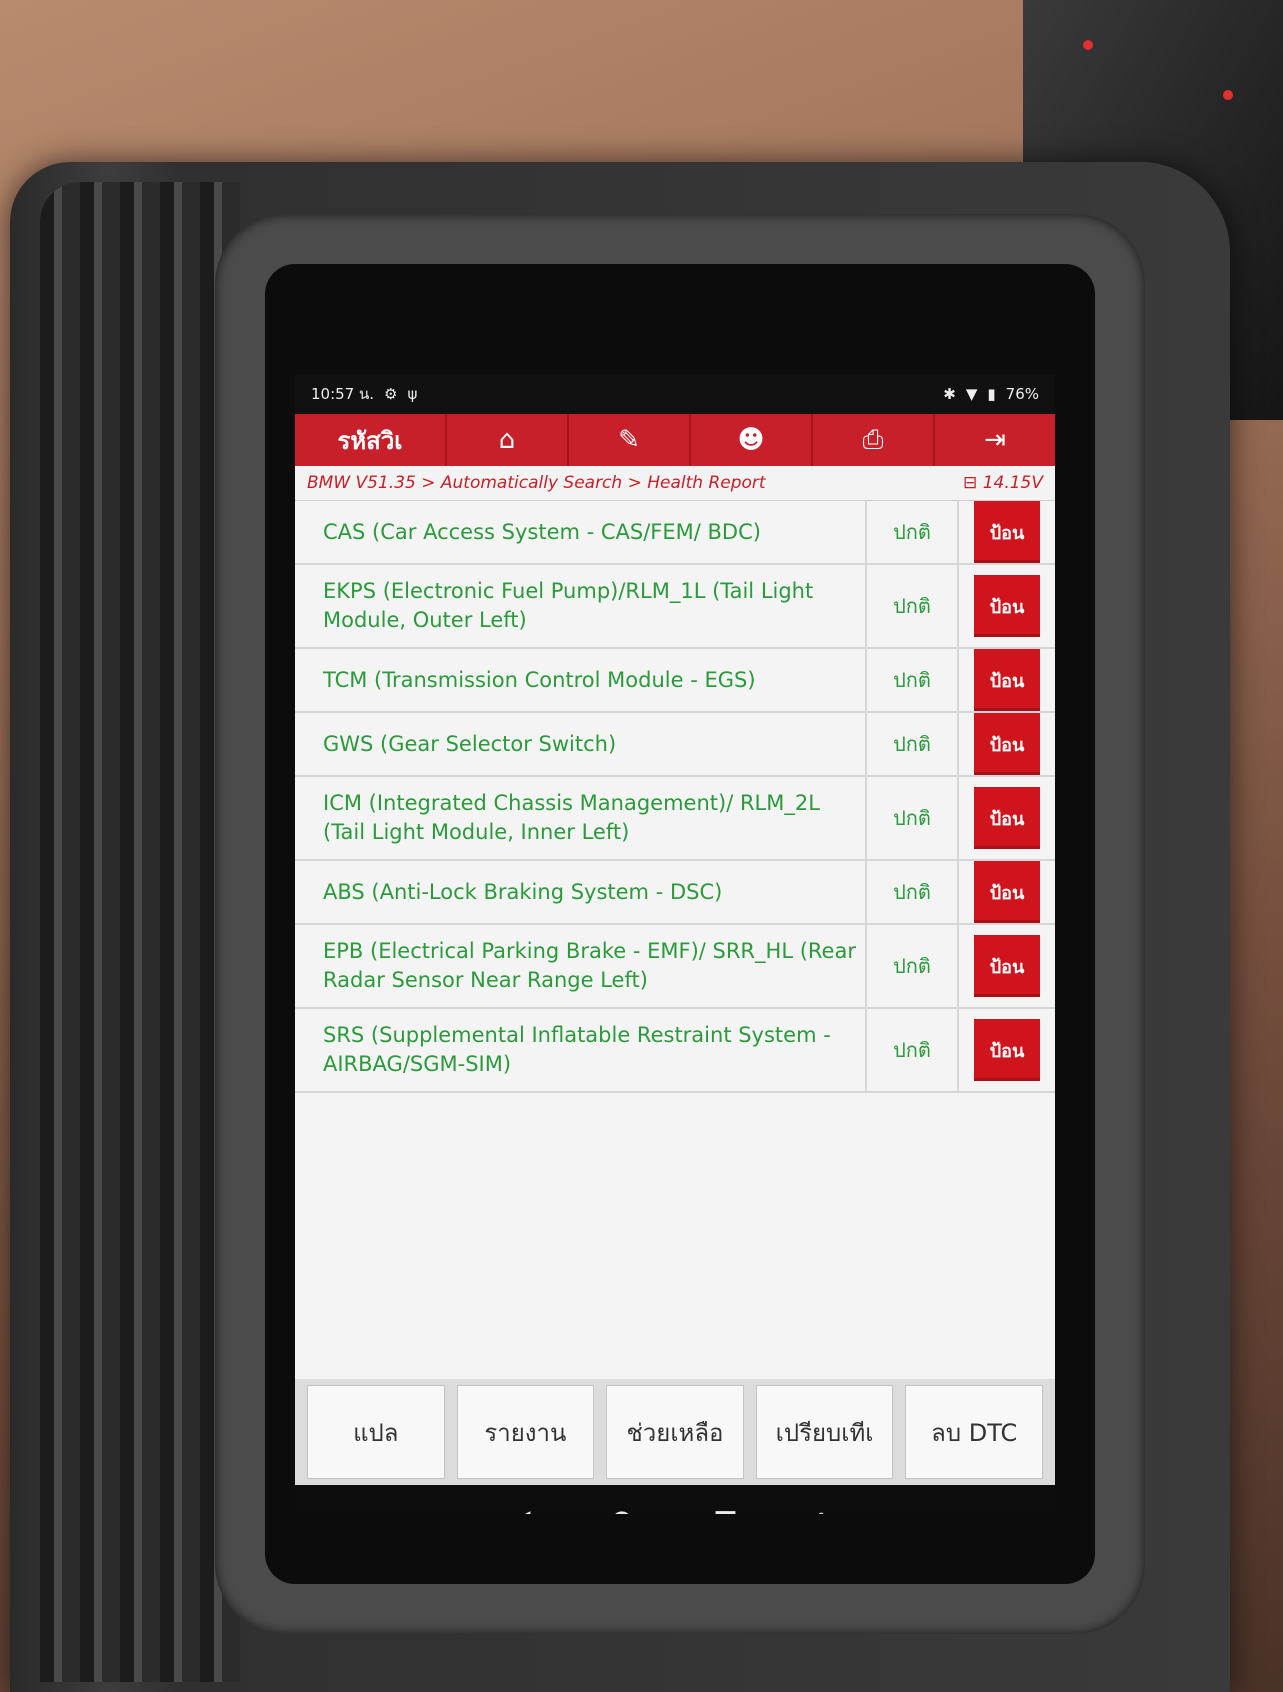 The image size is (1283, 1692). What do you see at coordinates (581, 892) in the screenshot?
I see `system-name: ABS (Anti-Lock Braking System - DSC)` at bounding box center [581, 892].